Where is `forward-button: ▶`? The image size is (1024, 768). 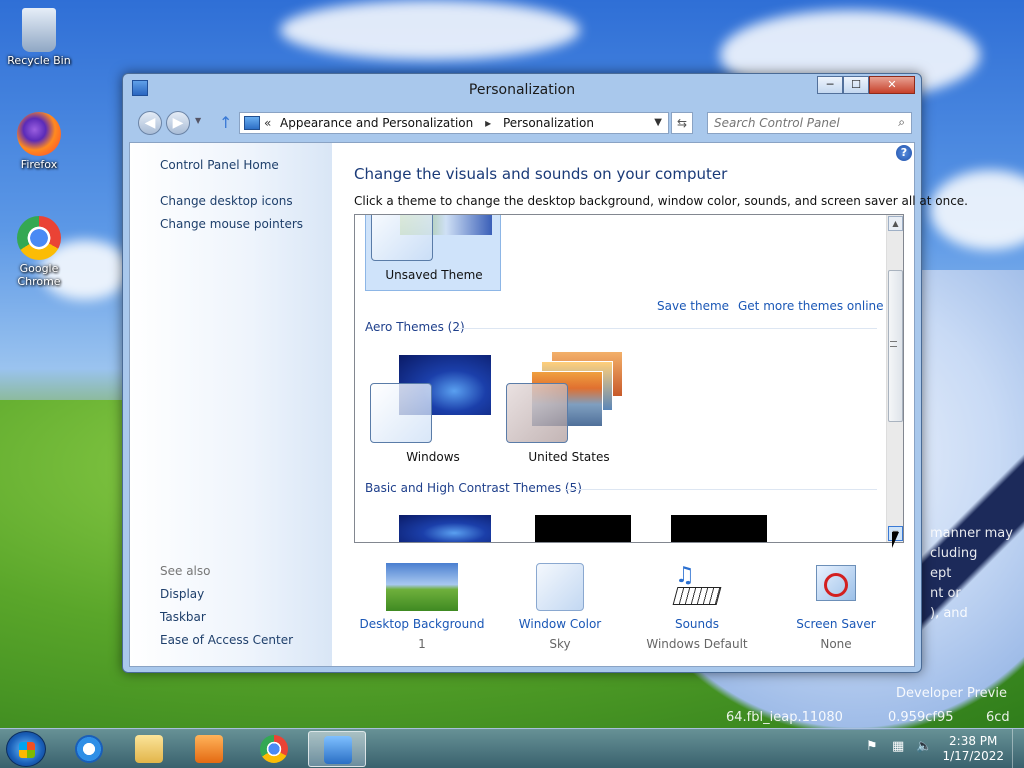
forward-button: ▶ is located at coordinates (178, 123).